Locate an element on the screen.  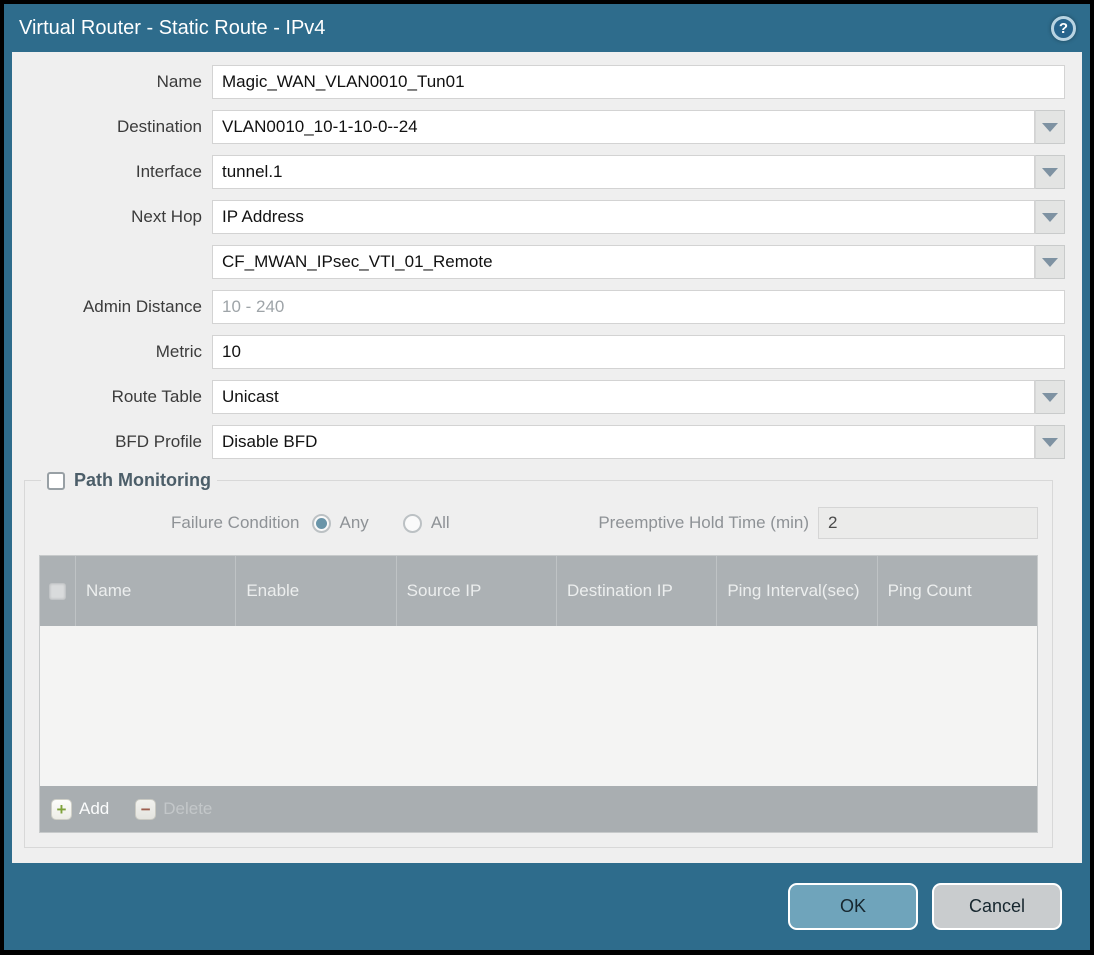
interface-dropdown-button is located at coordinates (1050, 172).